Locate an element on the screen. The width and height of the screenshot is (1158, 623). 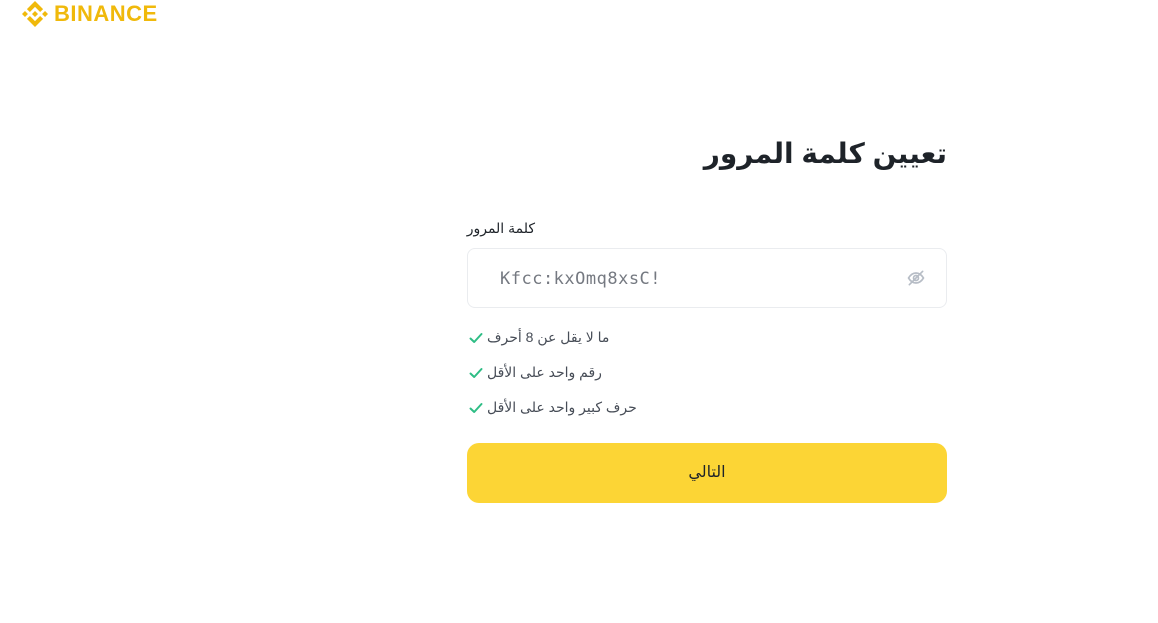
binance-logo-icon is located at coordinates (35, 14).